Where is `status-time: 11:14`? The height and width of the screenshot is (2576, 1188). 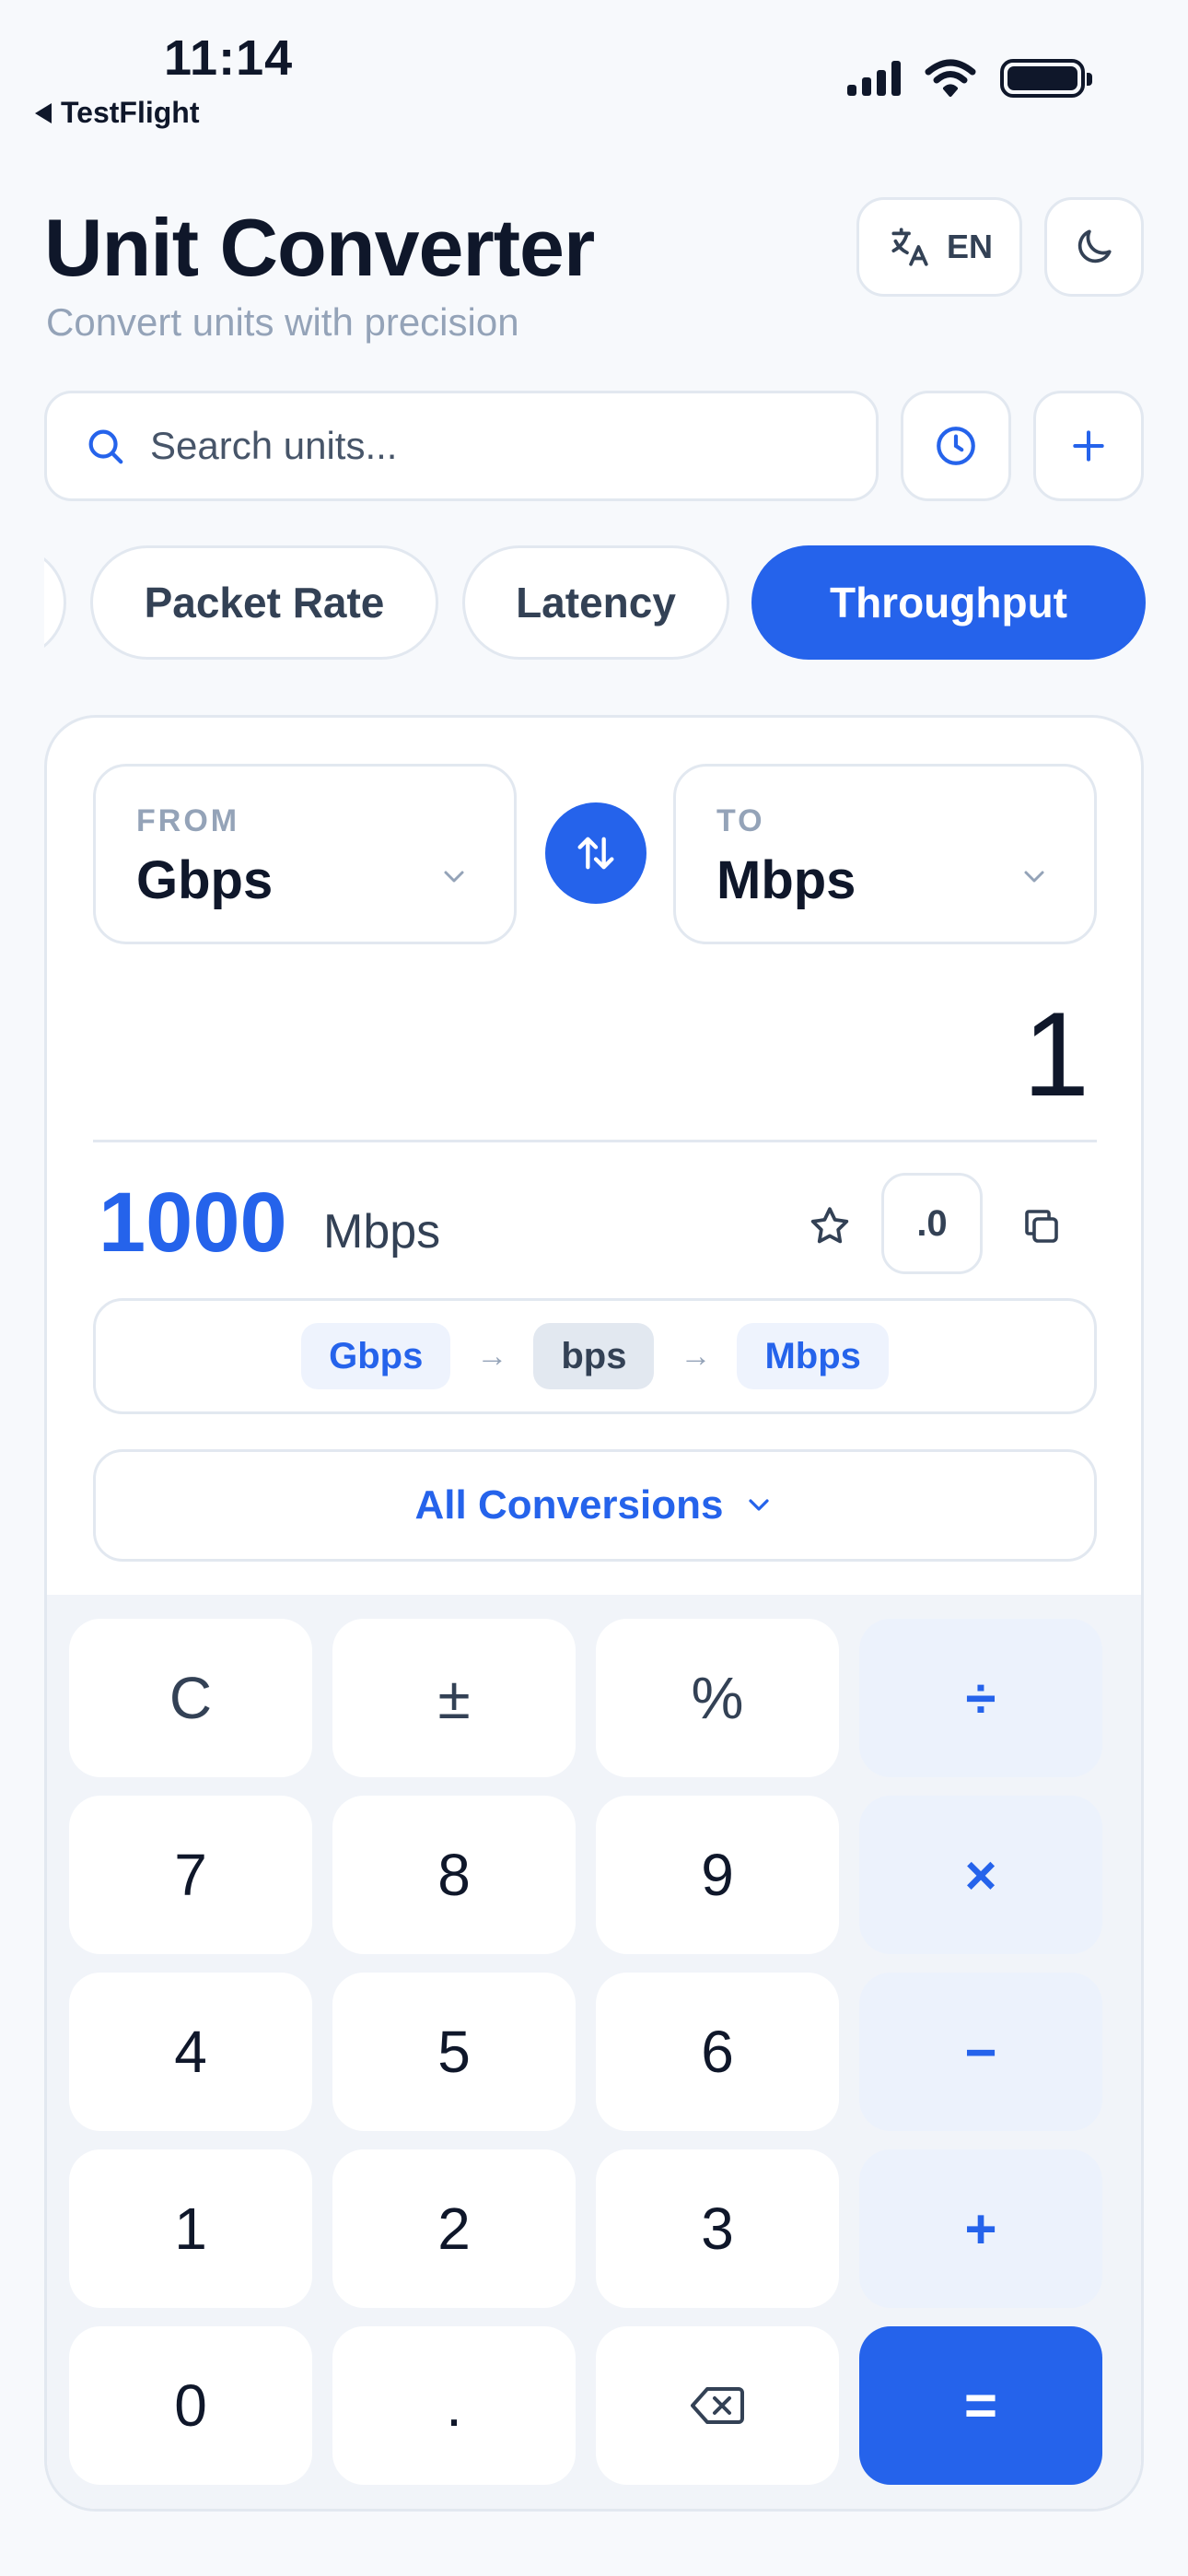 status-time: 11:14 is located at coordinates (229, 58).